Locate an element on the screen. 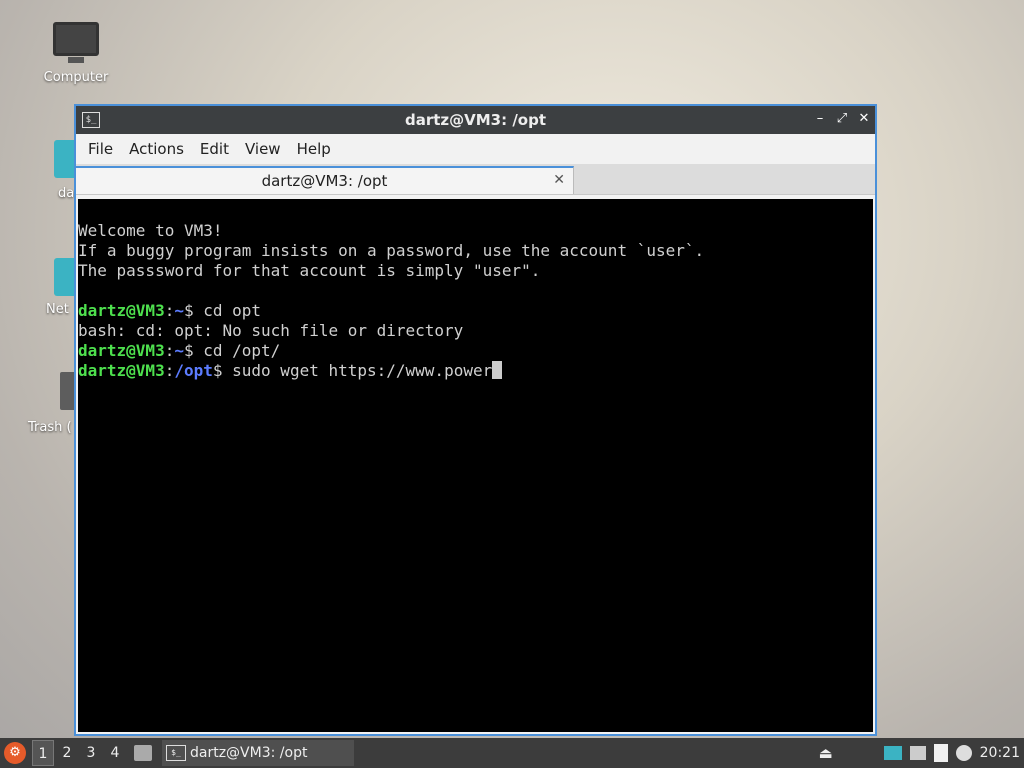 This screenshot has height=768, width=1024. command-text: cd opt is located at coordinates (232, 310).